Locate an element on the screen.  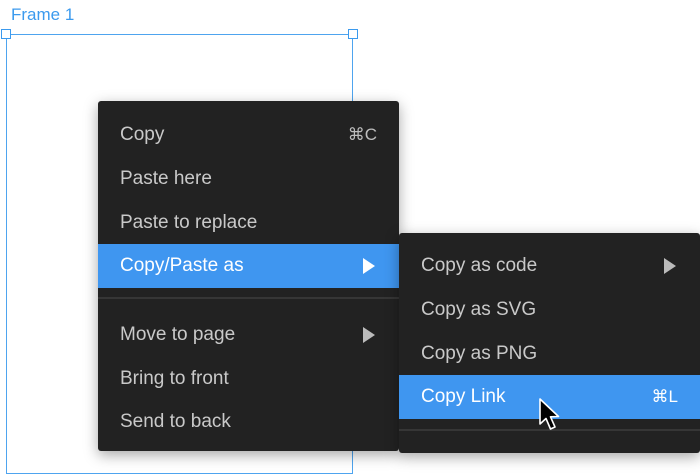
menu-item-label: Move to page is located at coordinates (178, 334).